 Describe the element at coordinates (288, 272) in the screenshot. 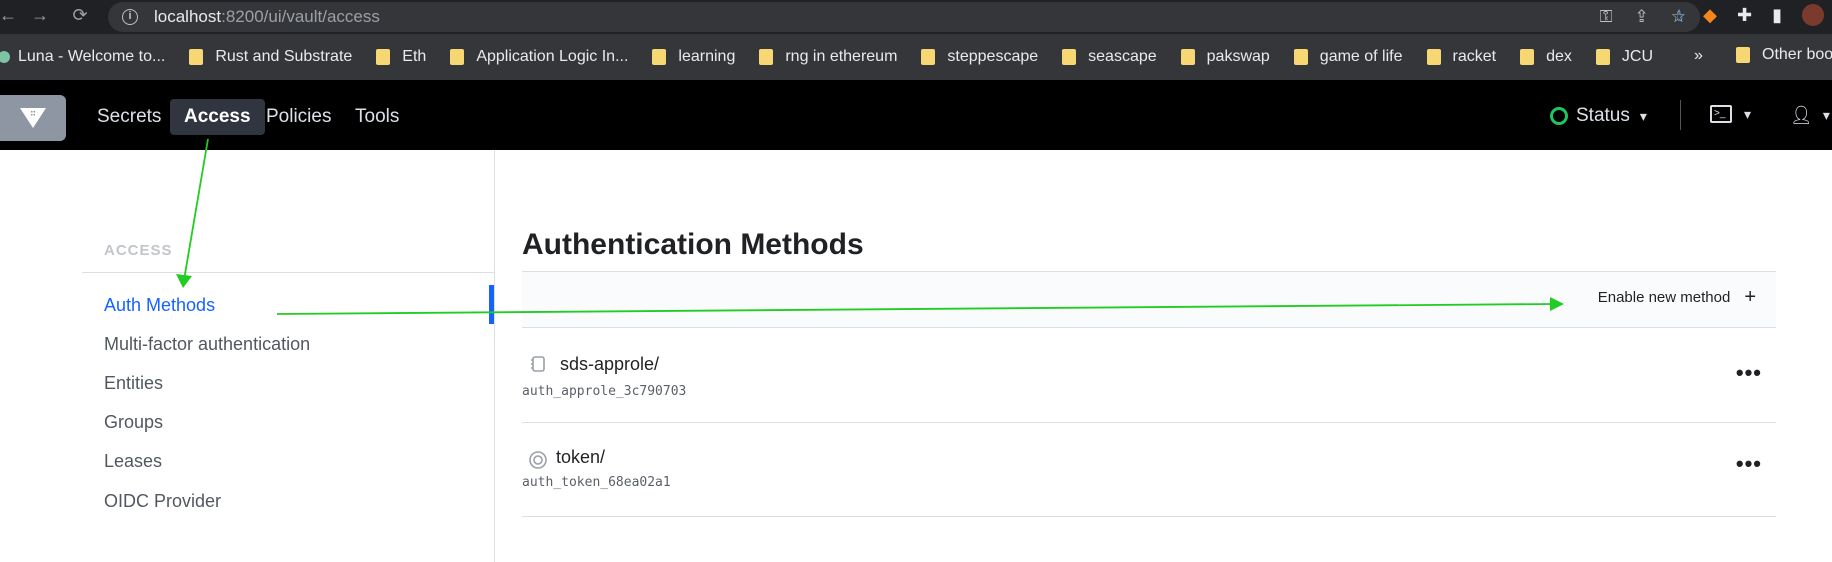

I see `sidebar-divider` at that location.